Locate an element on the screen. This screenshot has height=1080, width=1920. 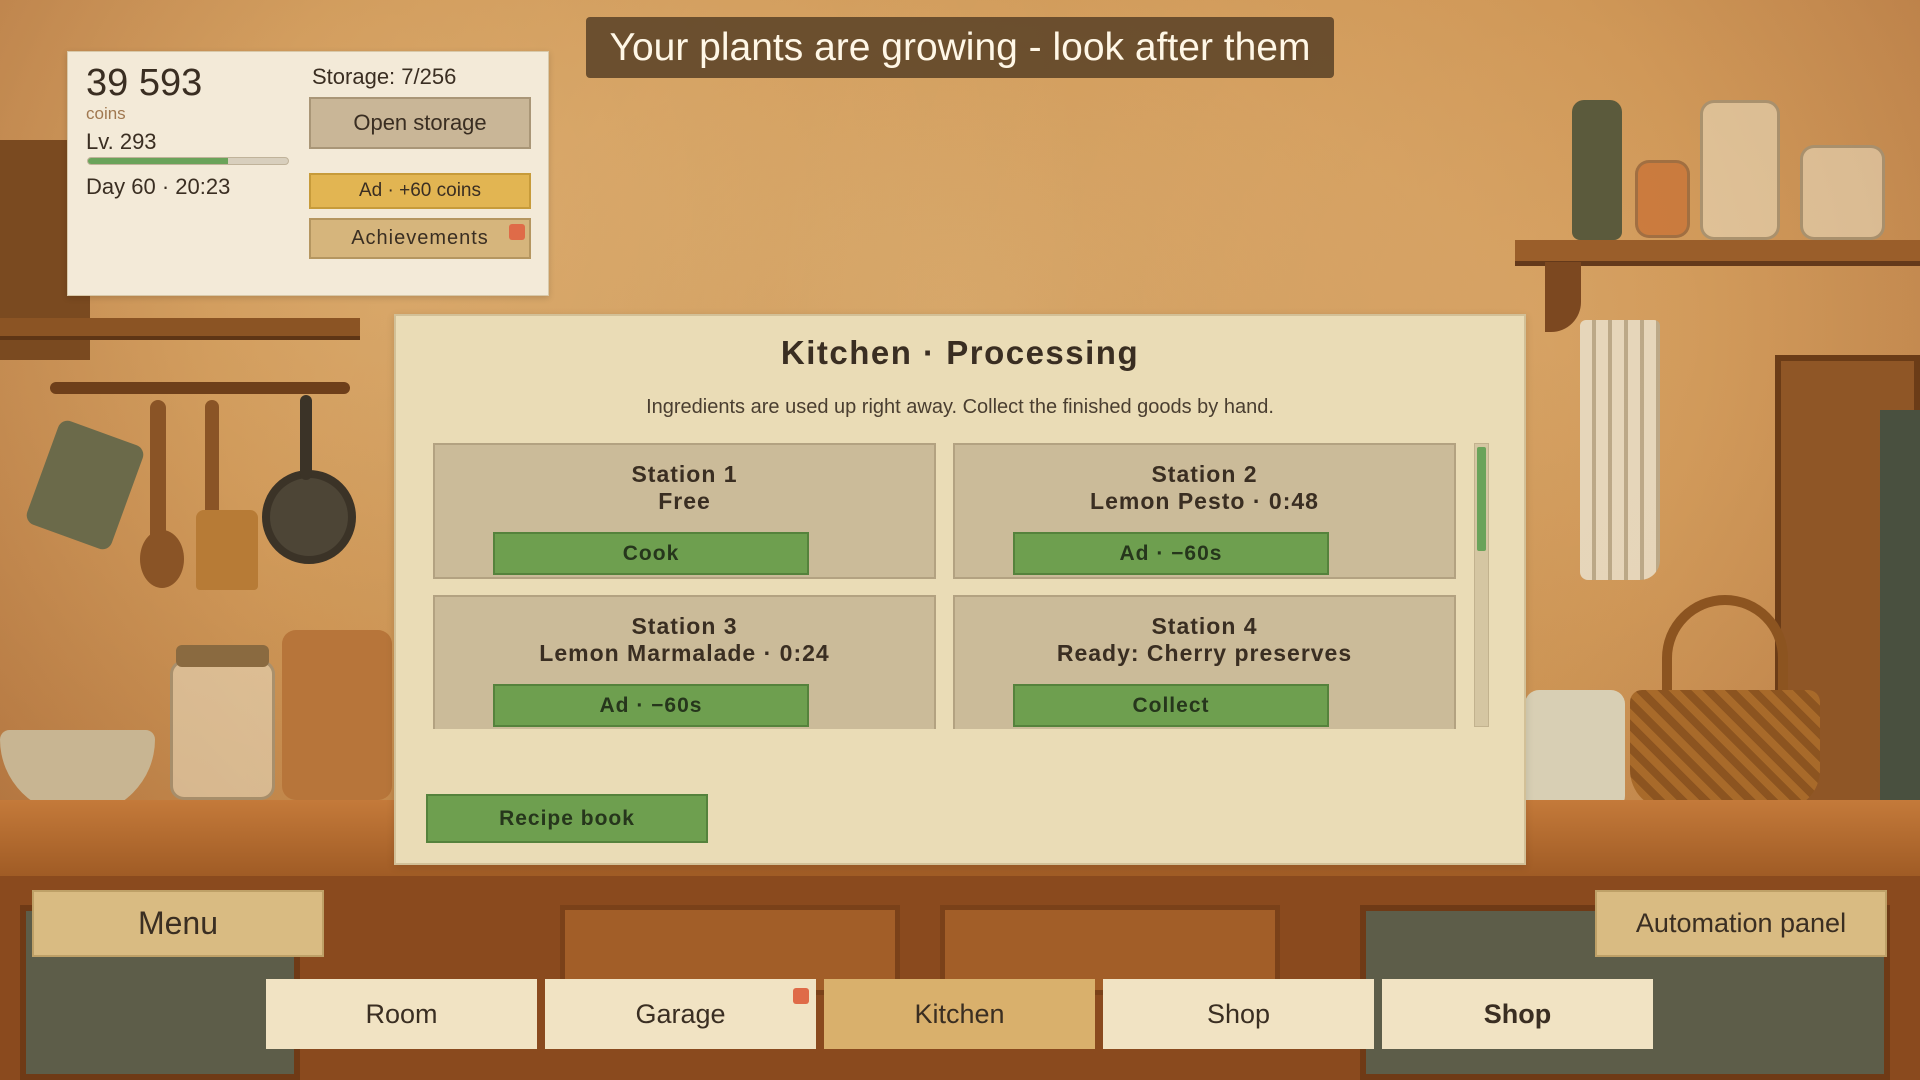
glass-jar-large is located at coordinates (222, 730).